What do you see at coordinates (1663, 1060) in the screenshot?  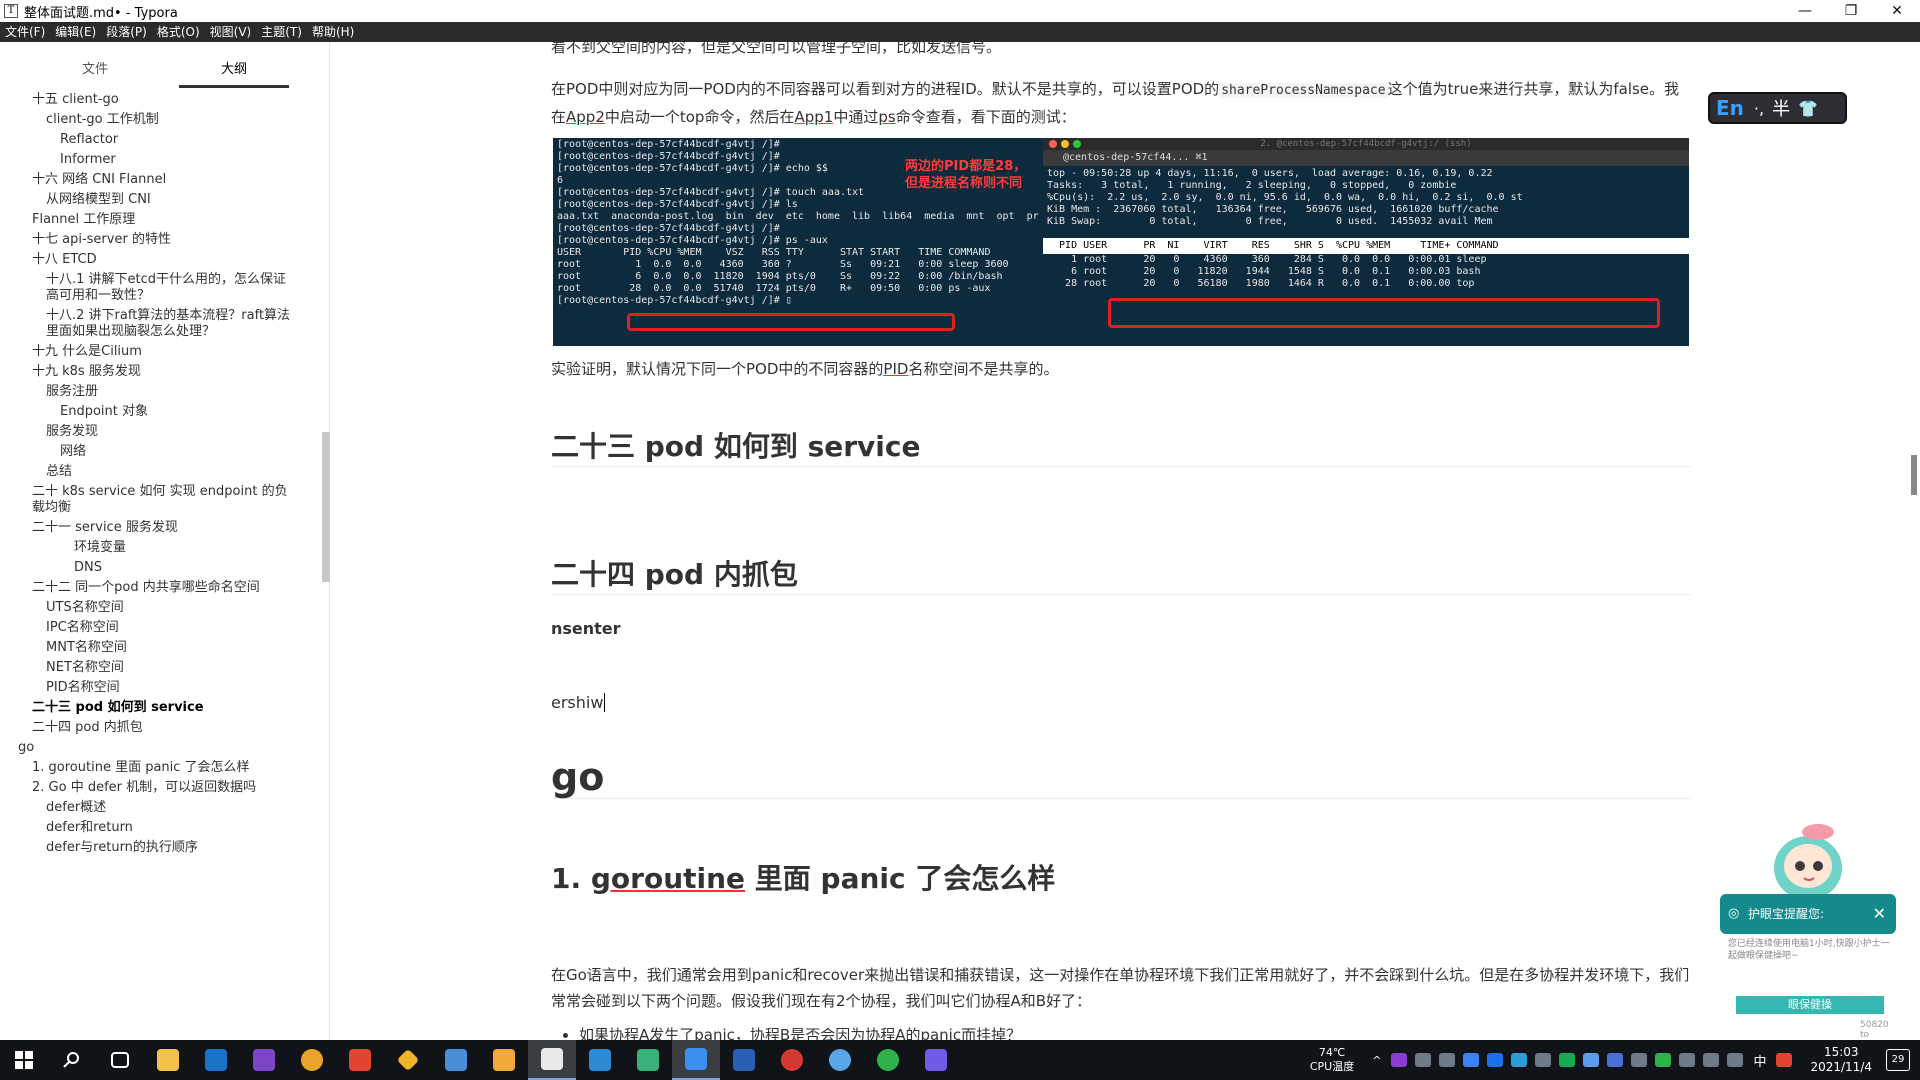 I see `tray-wechat-icon` at bounding box center [1663, 1060].